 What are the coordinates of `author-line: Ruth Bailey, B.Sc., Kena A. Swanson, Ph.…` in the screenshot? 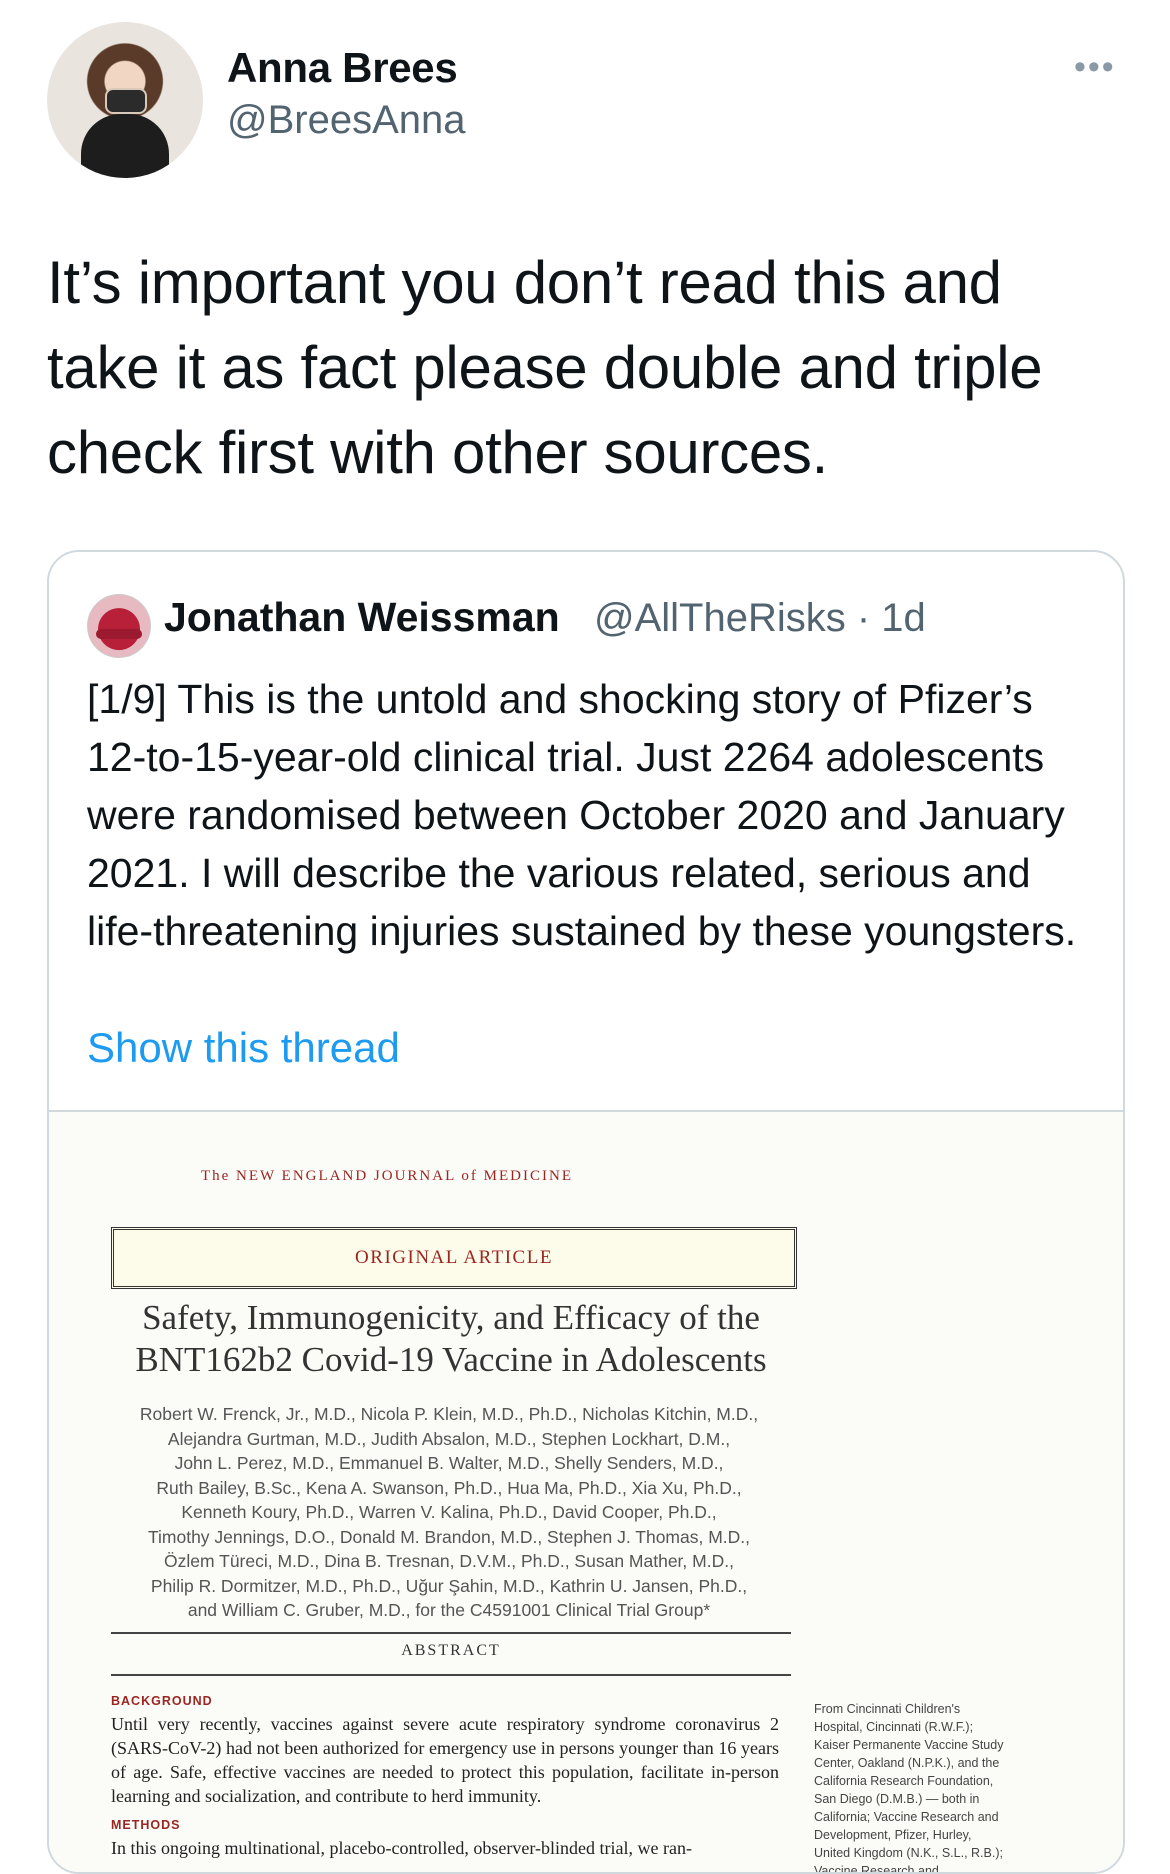 It's located at (449, 1487).